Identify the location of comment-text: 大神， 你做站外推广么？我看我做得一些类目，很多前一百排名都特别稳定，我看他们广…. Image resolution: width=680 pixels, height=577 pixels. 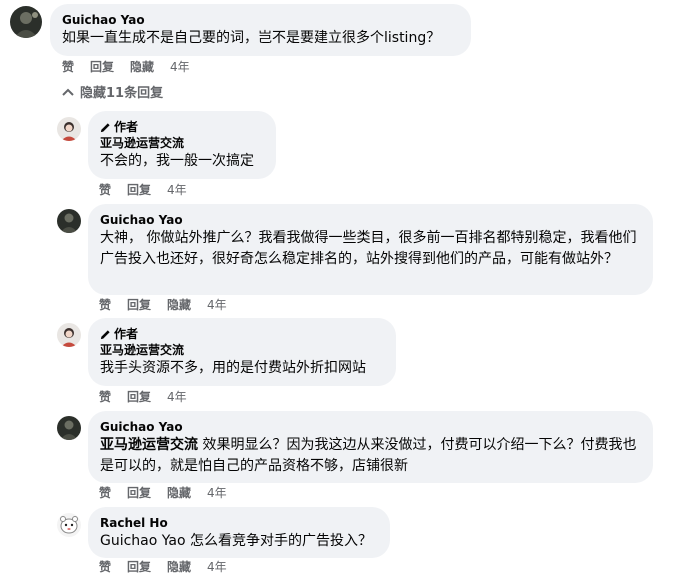
(368, 248).